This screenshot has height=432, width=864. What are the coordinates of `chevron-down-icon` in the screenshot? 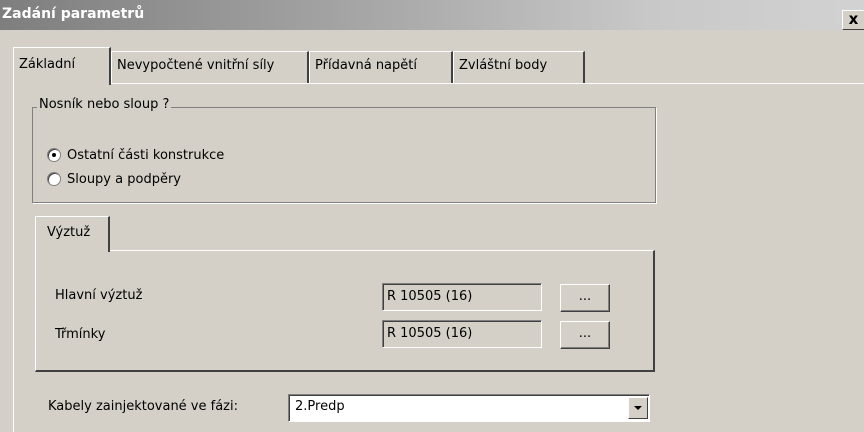 It's located at (638, 408).